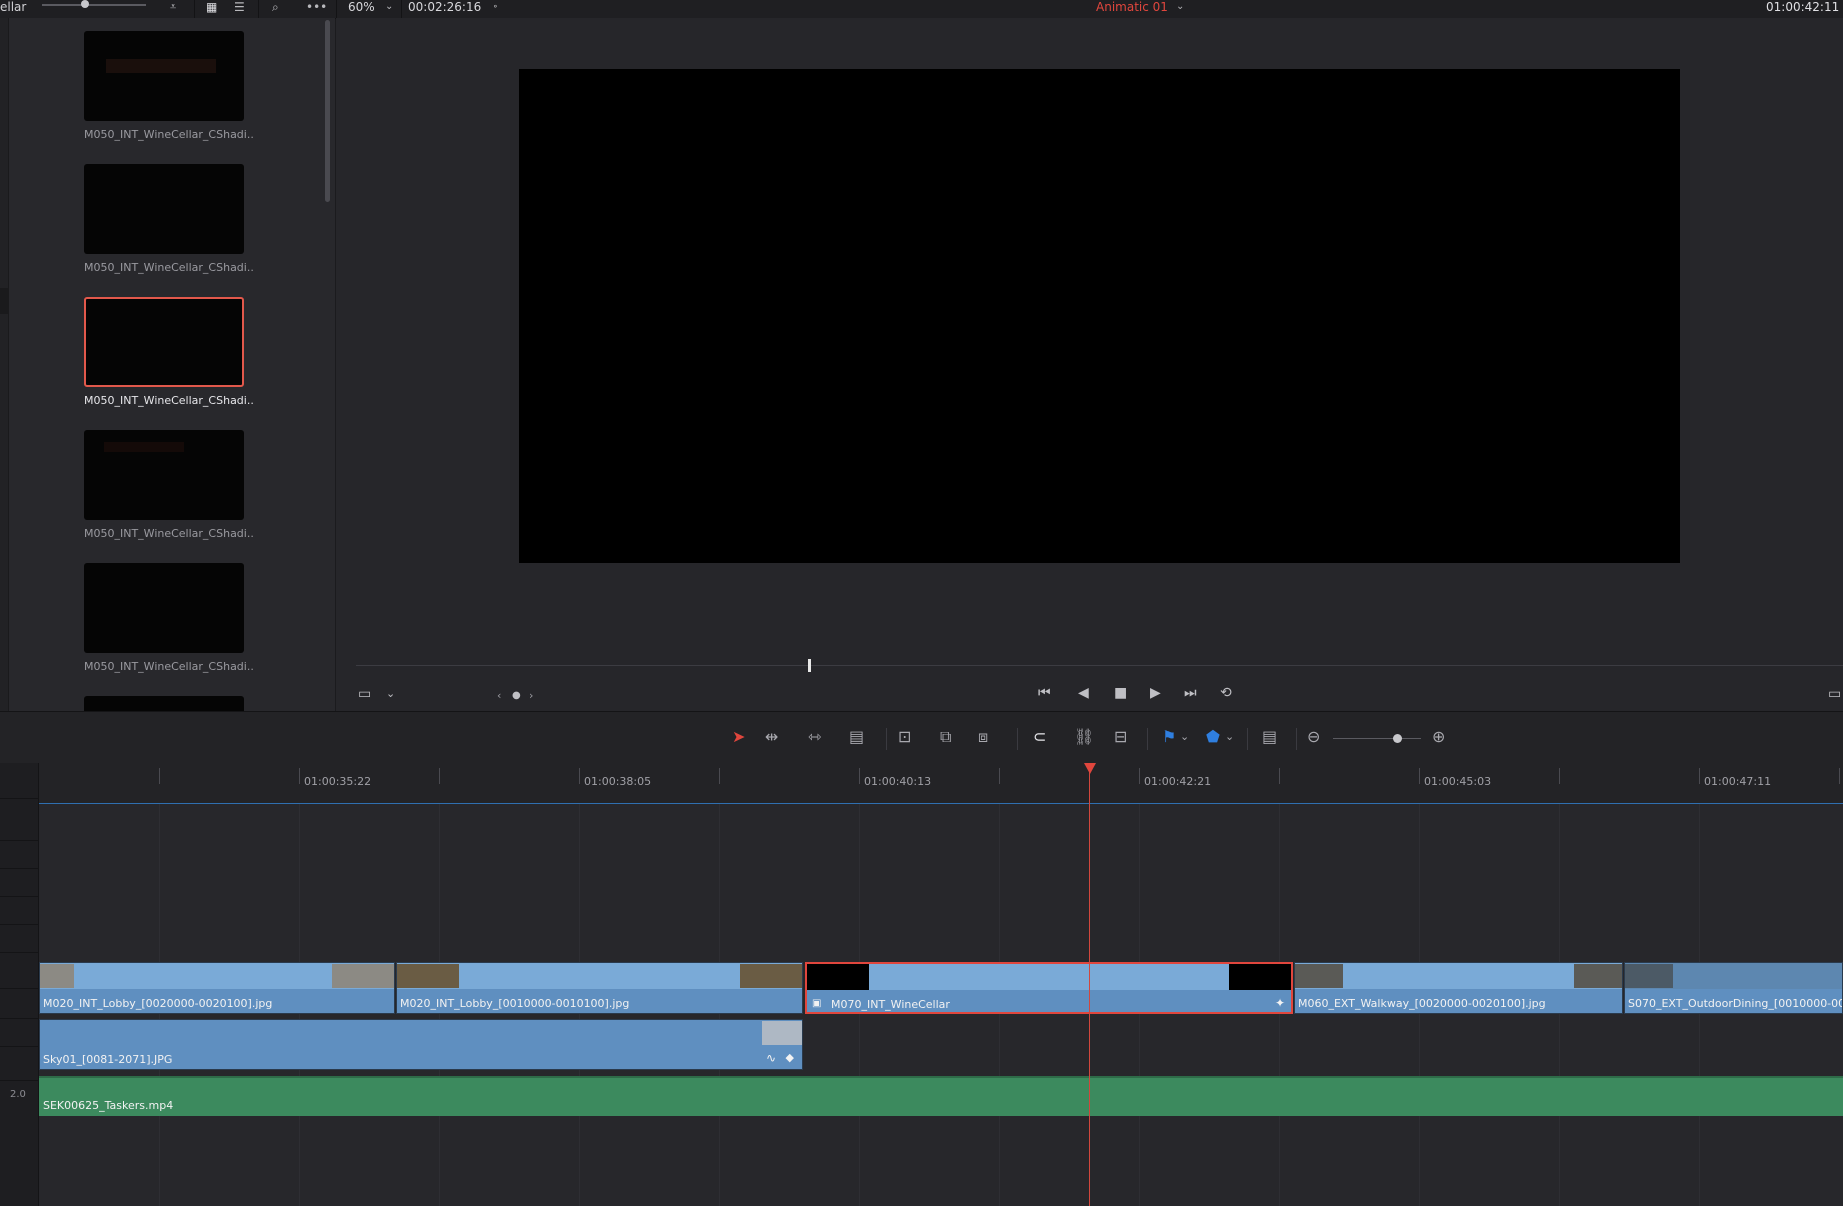 Image resolution: width=1843 pixels, height=1206 pixels. I want to click on play-icon: ▶, so click(1155, 693).